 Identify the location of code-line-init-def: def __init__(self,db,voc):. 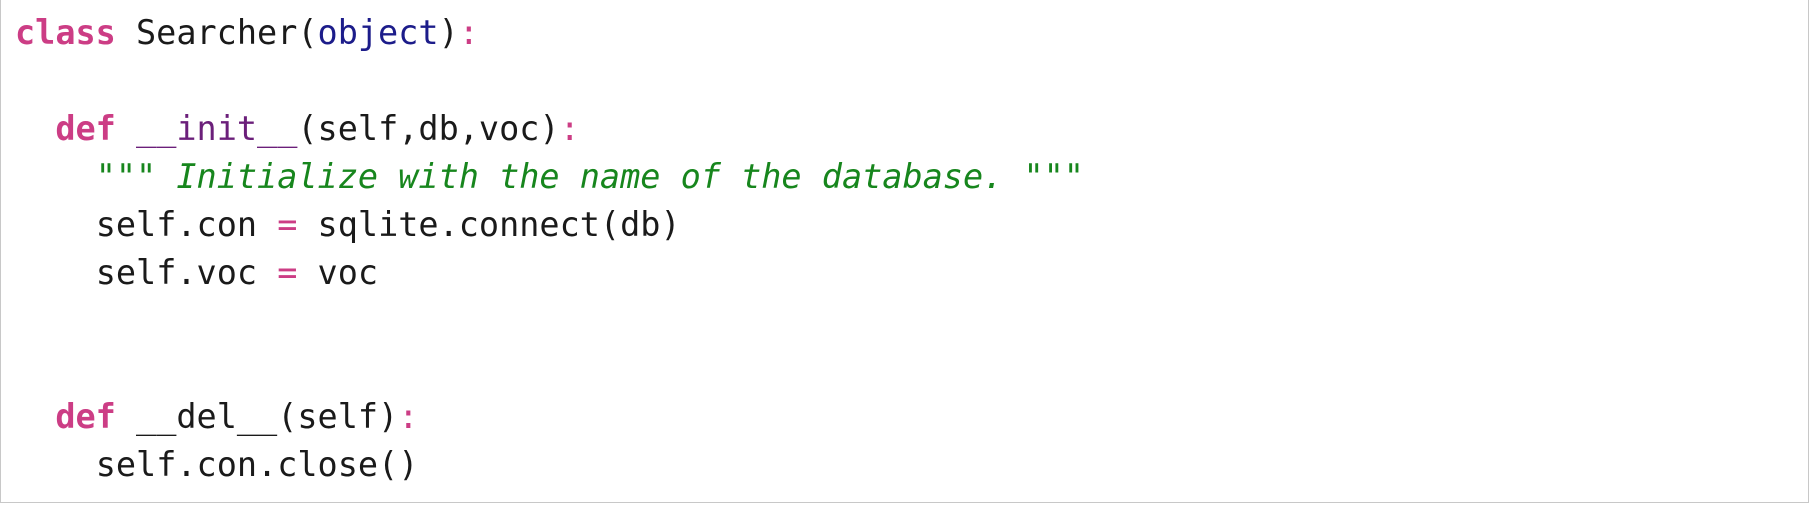
(549, 129).